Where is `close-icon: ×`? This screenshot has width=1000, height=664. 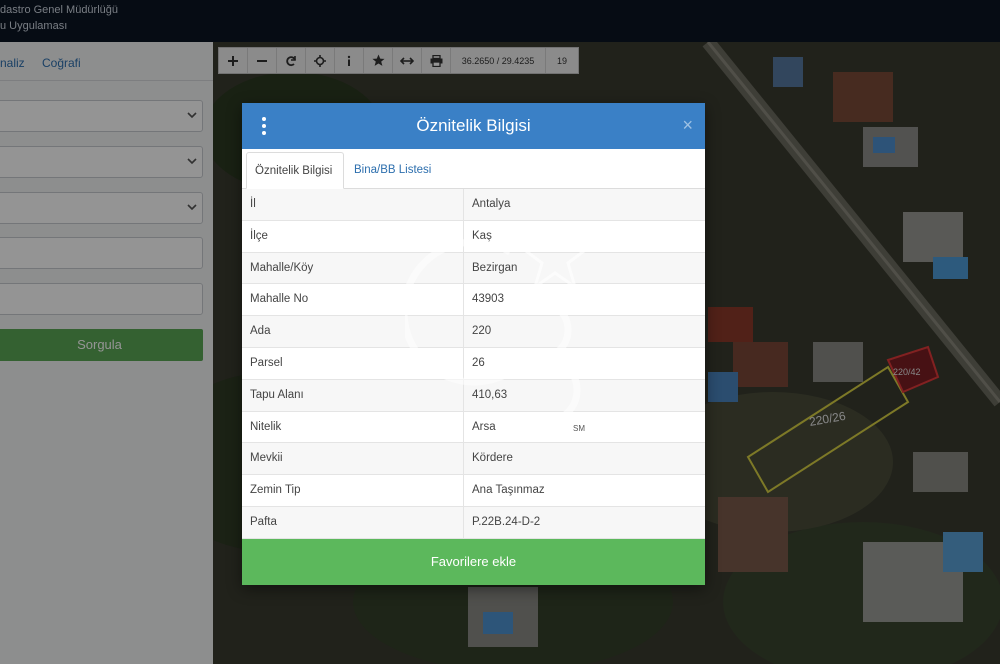 close-icon: × is located at coordinates (687, 125).